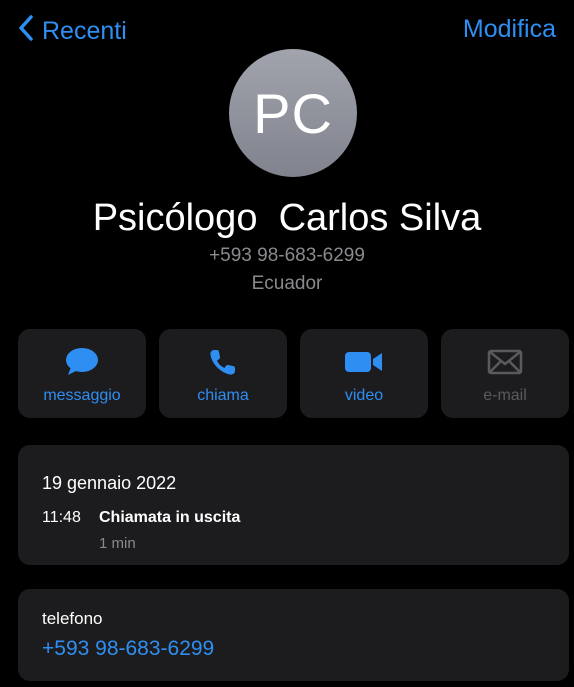 This screenshot has height=687, width=574. What do you see at coordinates (84, 31) in the screenshot?
I see `back-label: Recenti` at bounding box center [84, 31].